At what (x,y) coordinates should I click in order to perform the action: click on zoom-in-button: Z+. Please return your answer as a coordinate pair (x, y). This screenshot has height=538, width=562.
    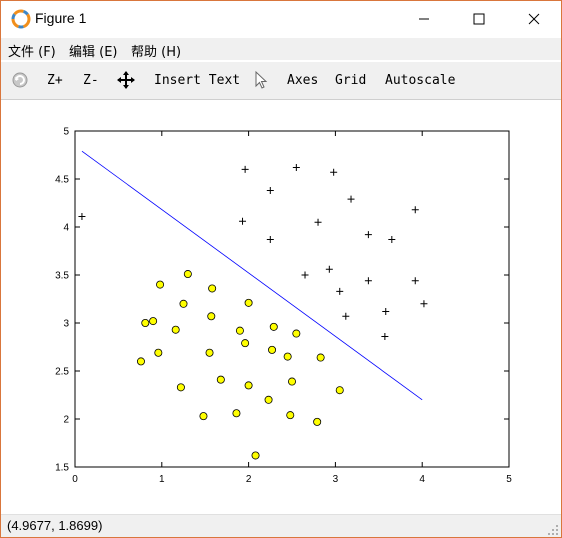
    Looking at the image, I should click on (55, 80).